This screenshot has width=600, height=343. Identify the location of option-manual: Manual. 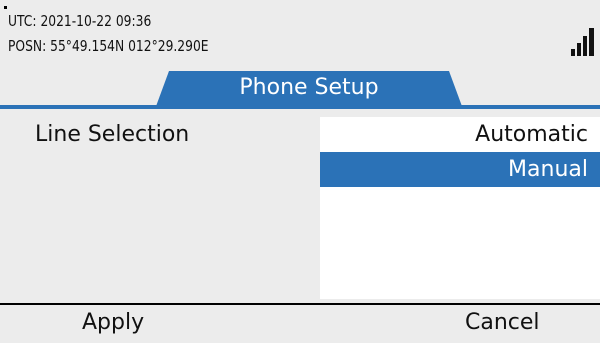
(460, 169).